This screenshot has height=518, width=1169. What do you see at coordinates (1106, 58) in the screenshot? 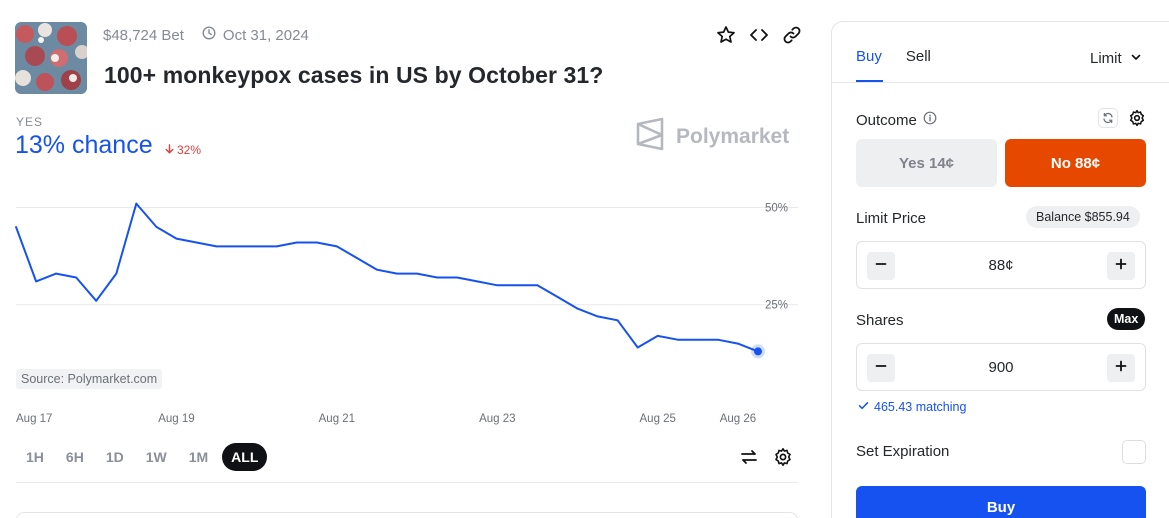
I see `order-type-value: Limit` at bounding box center [1106, 58].